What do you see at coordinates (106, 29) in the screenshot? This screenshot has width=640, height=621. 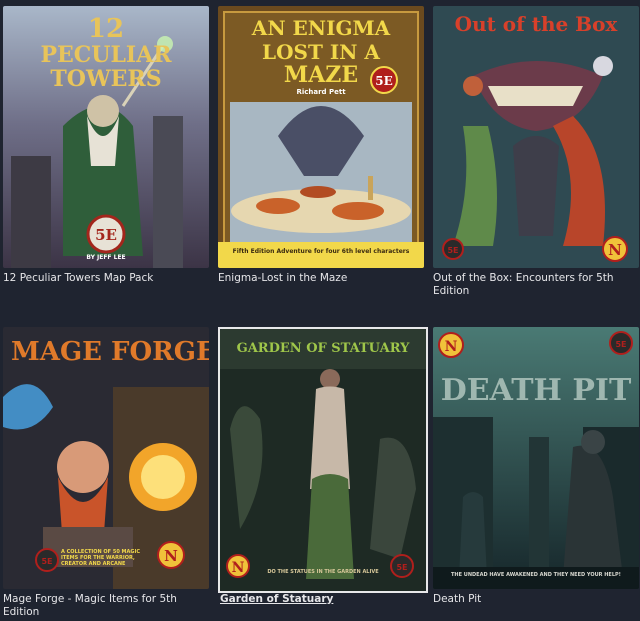 I see `cover-title-line-1: 12` at bounding box center [106, 29].